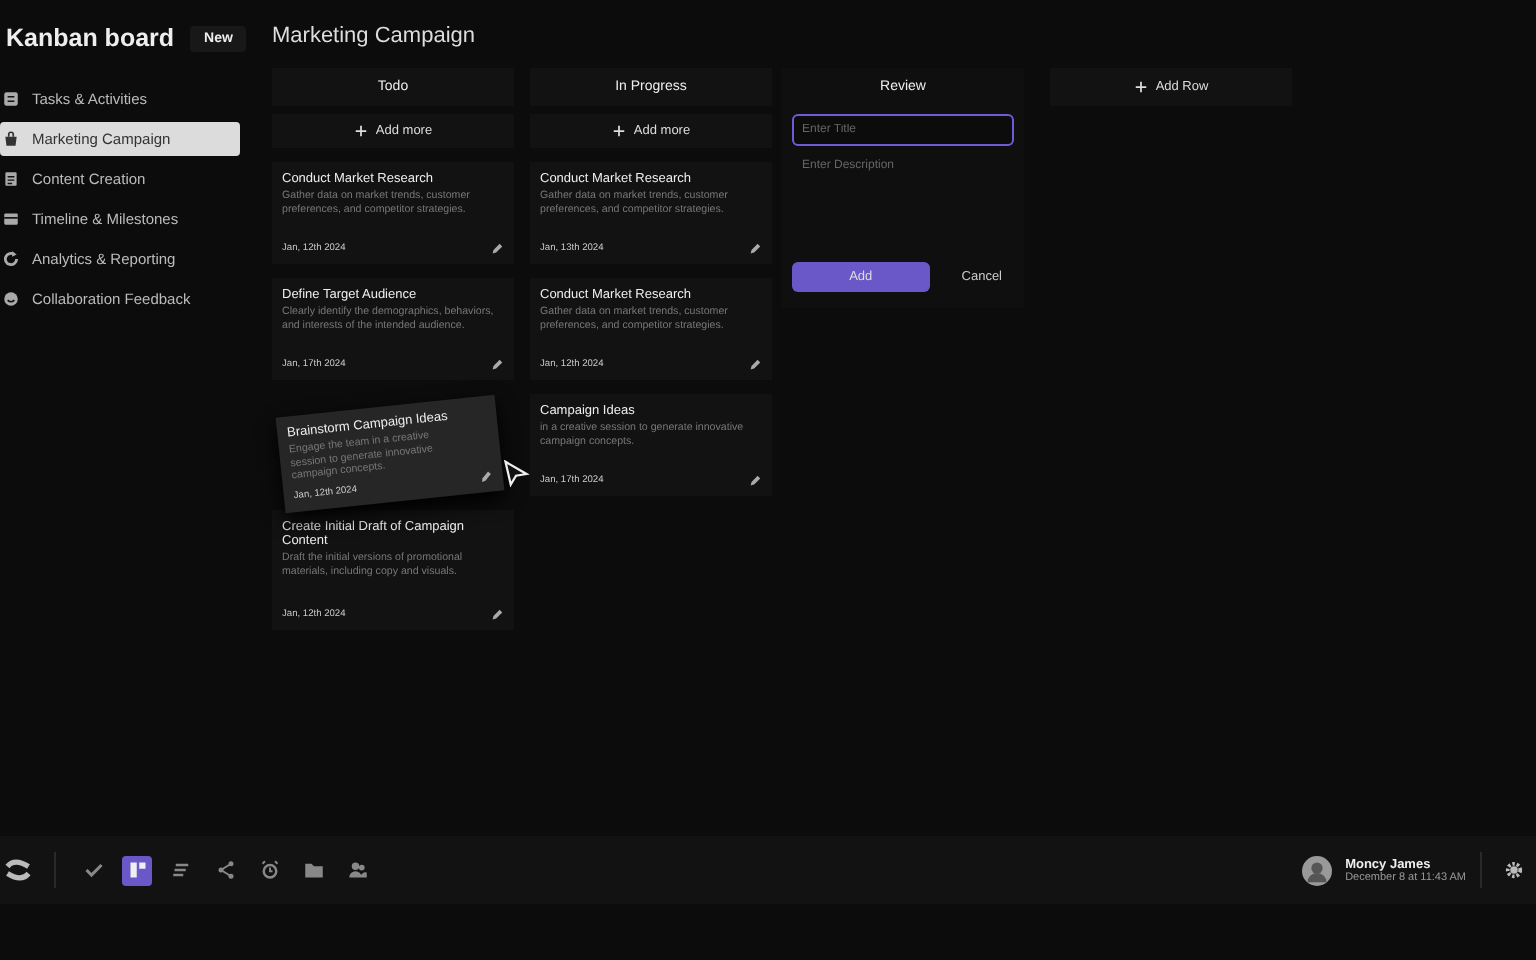  Describe the element at coordinates (11, 139) in the screenshot. I see `bag-icon` at that location.